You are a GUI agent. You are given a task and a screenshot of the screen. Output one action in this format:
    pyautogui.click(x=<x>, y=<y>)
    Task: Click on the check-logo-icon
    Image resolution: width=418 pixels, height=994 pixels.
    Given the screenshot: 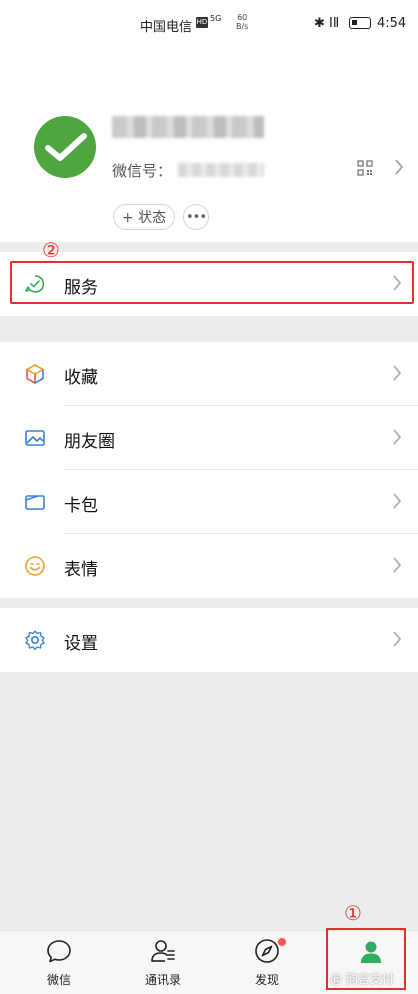 What is the action you would take?
    pyautogui.click(x=66, y=147)
    